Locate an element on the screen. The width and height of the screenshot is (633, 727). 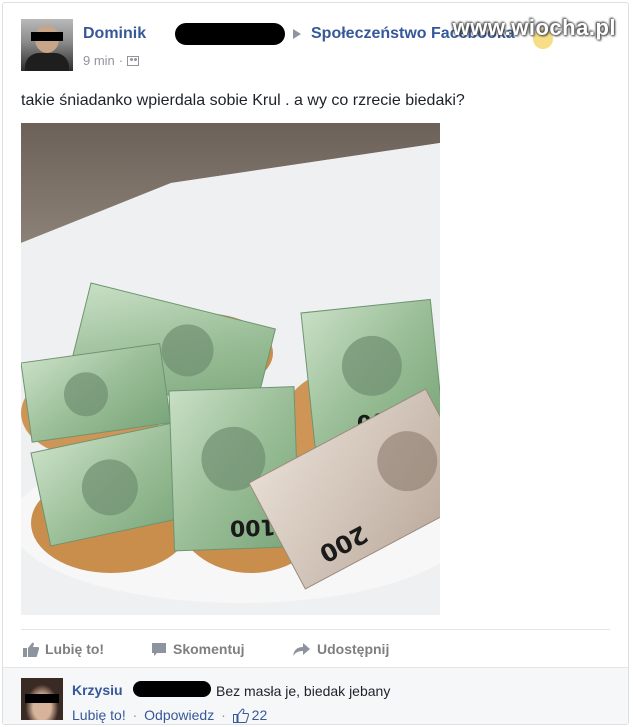
post-action-bar: Lubię to! Skomentuj Udostępnij is located at coordinates (315, 647).